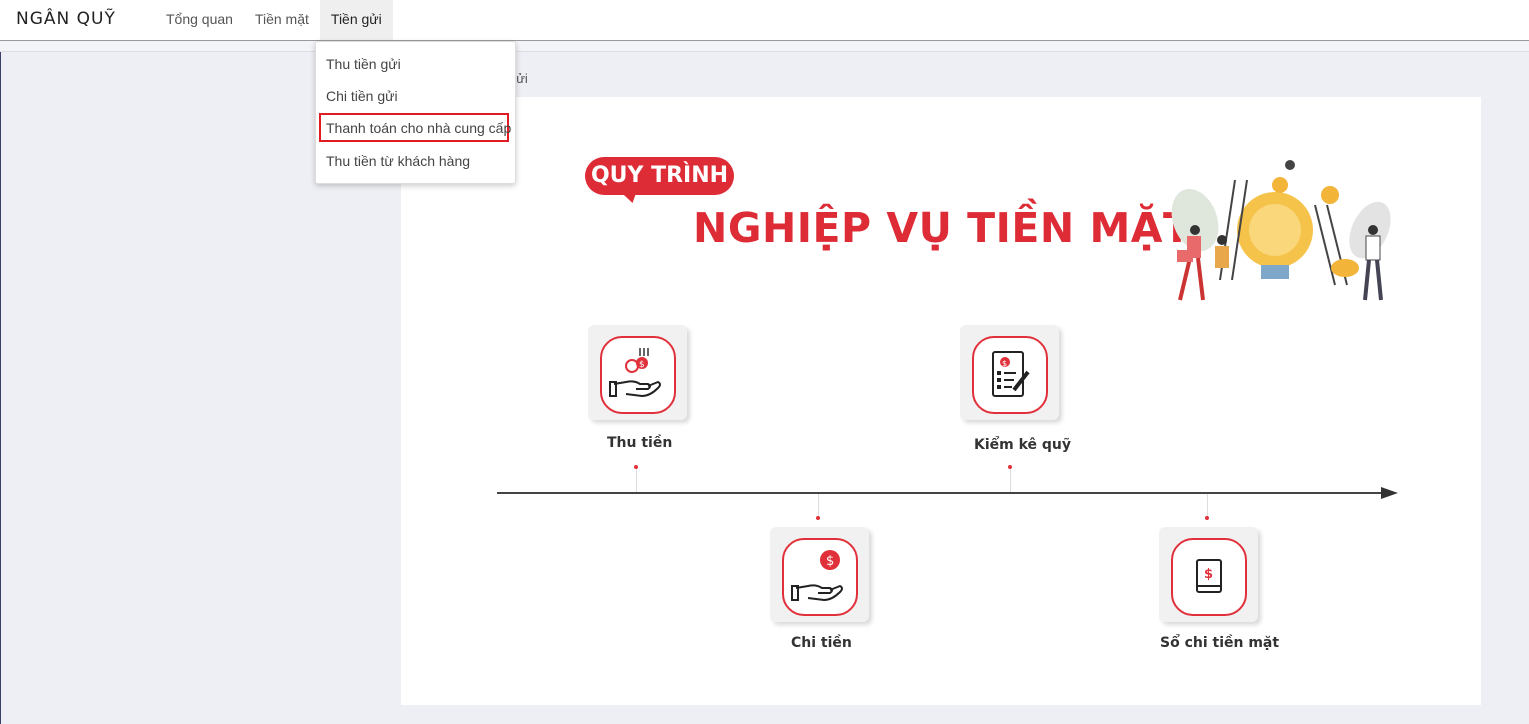 The height and width of the screenshot is (724, 1529). I want to click on checklist-icon: $, so click(1011, 374).